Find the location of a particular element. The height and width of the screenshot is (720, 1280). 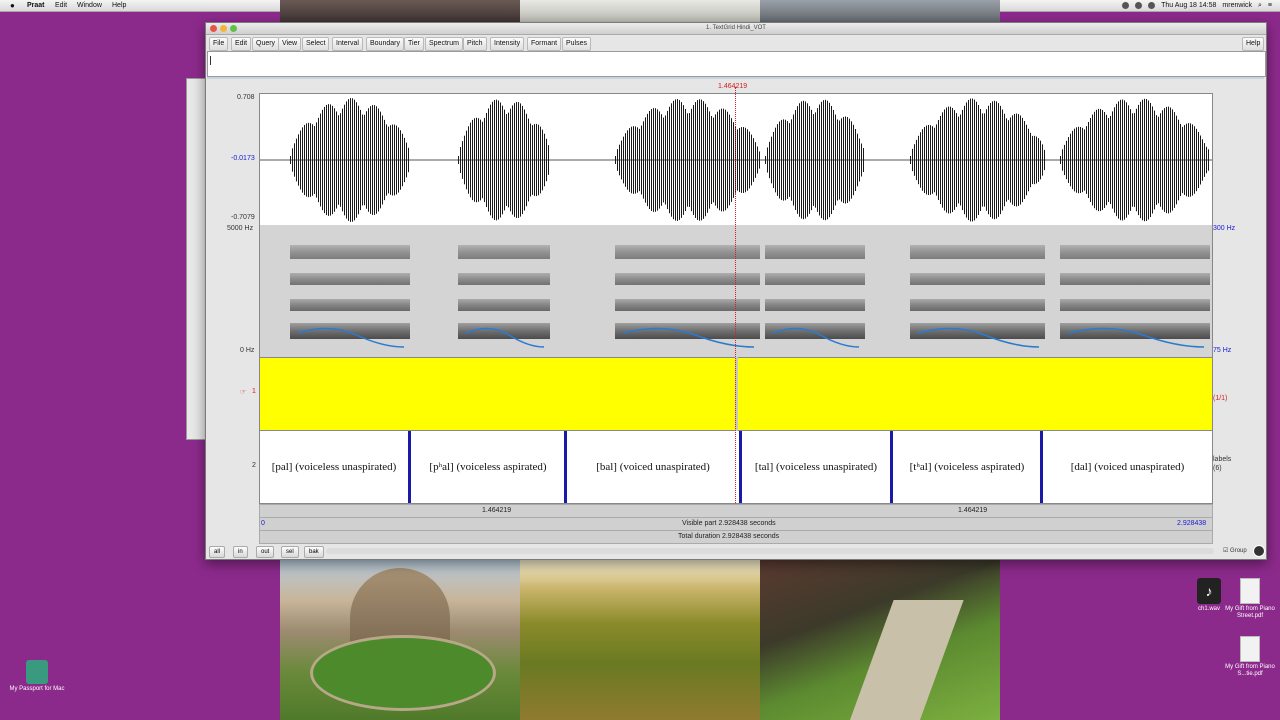

zoom-out-button: out is located at coordinates (265, 552).